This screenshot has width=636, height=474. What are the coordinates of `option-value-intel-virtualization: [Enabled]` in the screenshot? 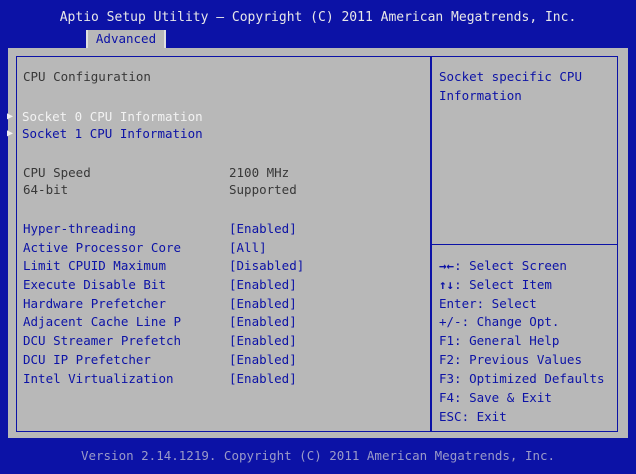 It's located at (263, 378).